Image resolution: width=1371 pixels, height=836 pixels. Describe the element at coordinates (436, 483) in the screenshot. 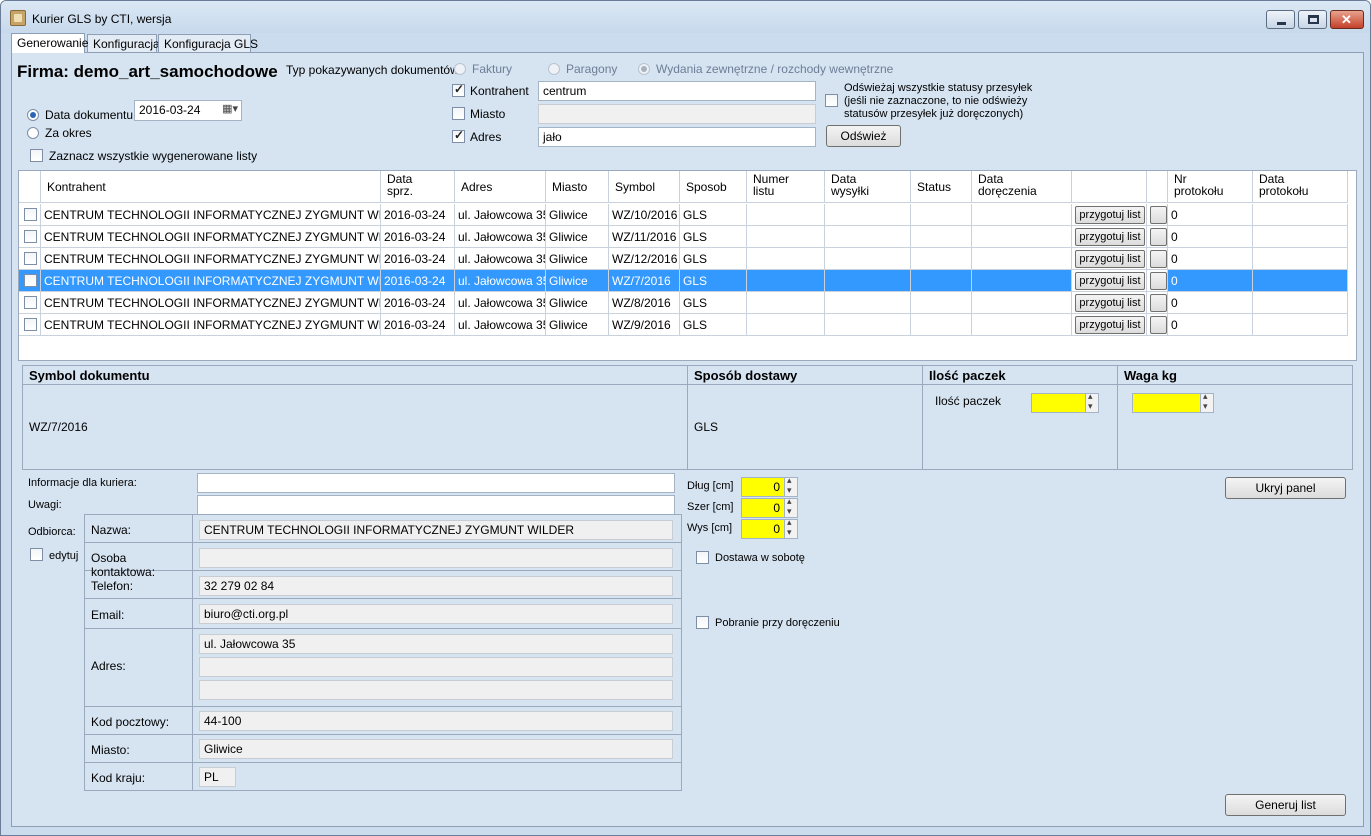

I see `info-input` at that location.